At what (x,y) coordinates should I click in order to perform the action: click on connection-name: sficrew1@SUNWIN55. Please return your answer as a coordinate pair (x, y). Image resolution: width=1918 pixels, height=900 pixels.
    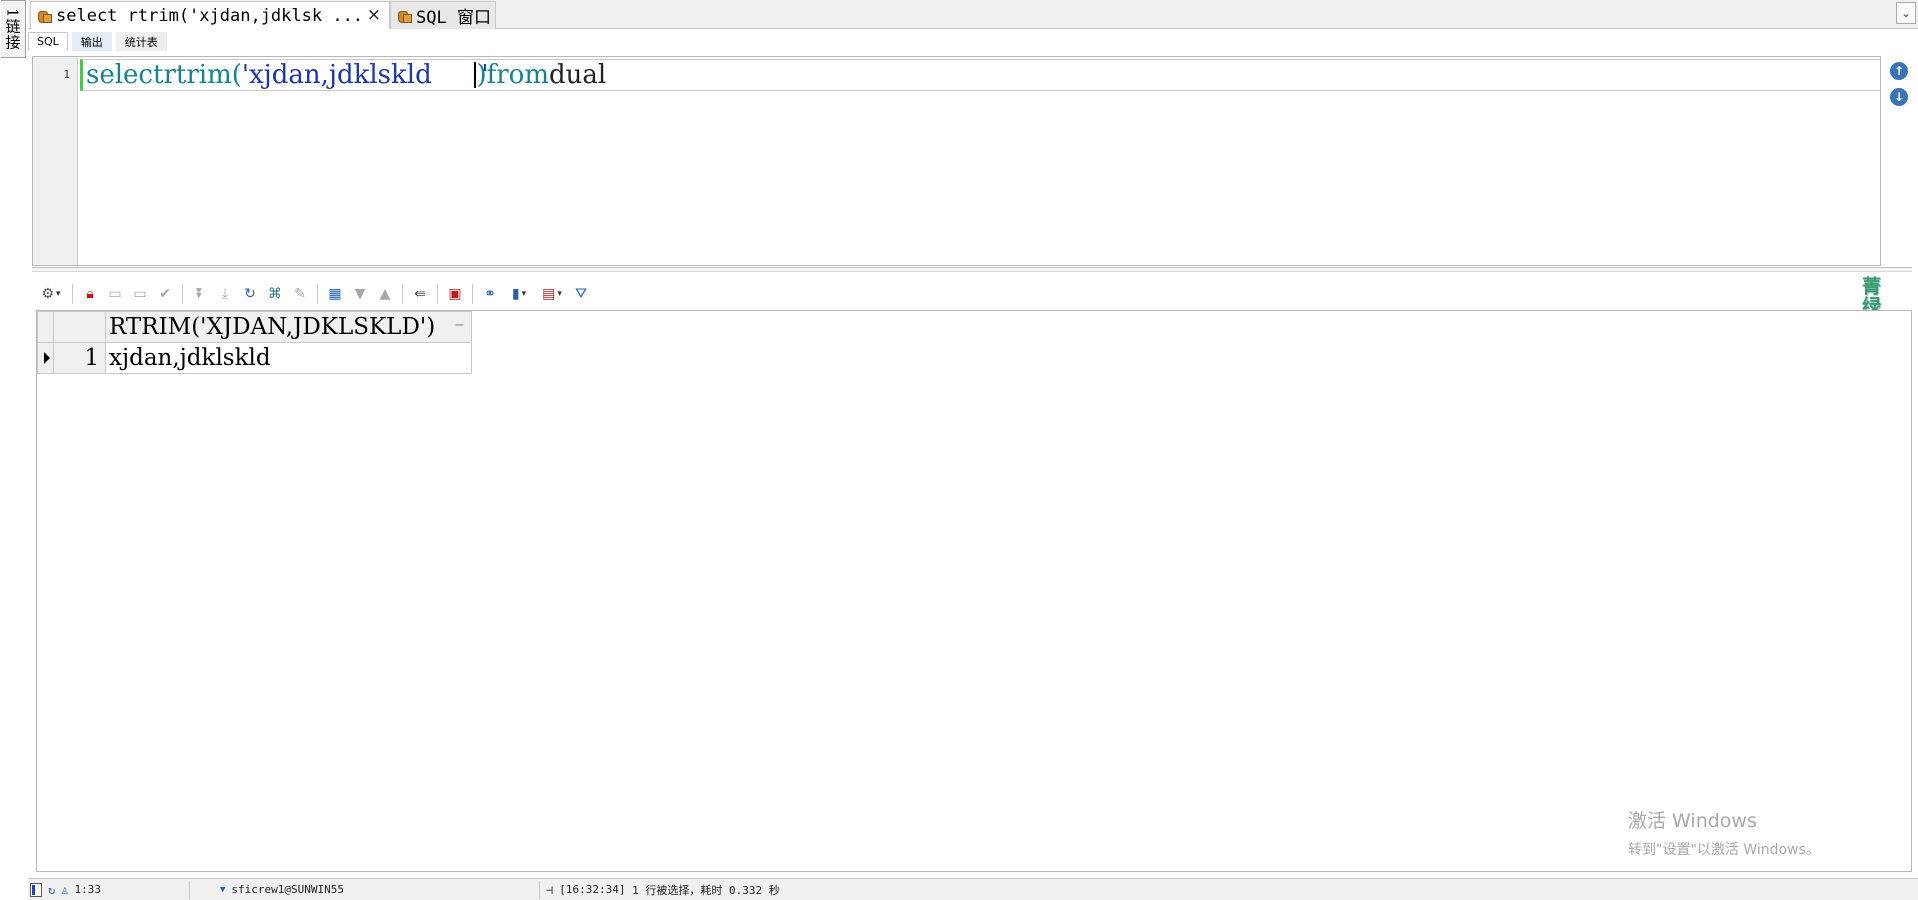
    Looking at the image, I should click on (288, 889).